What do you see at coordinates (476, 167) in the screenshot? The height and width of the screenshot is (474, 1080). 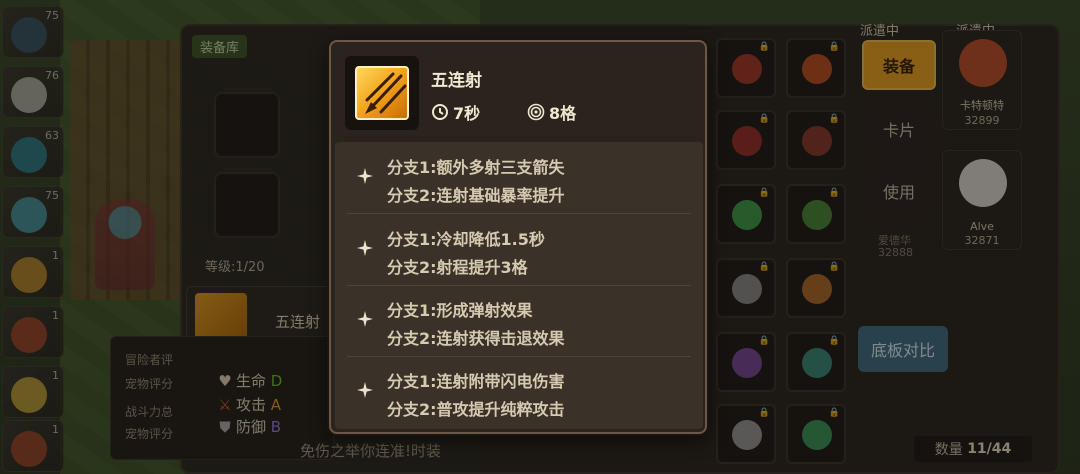 I see `branch-option-1: 分支1:额外多射三支箭失` at bounding box center [476, 167].